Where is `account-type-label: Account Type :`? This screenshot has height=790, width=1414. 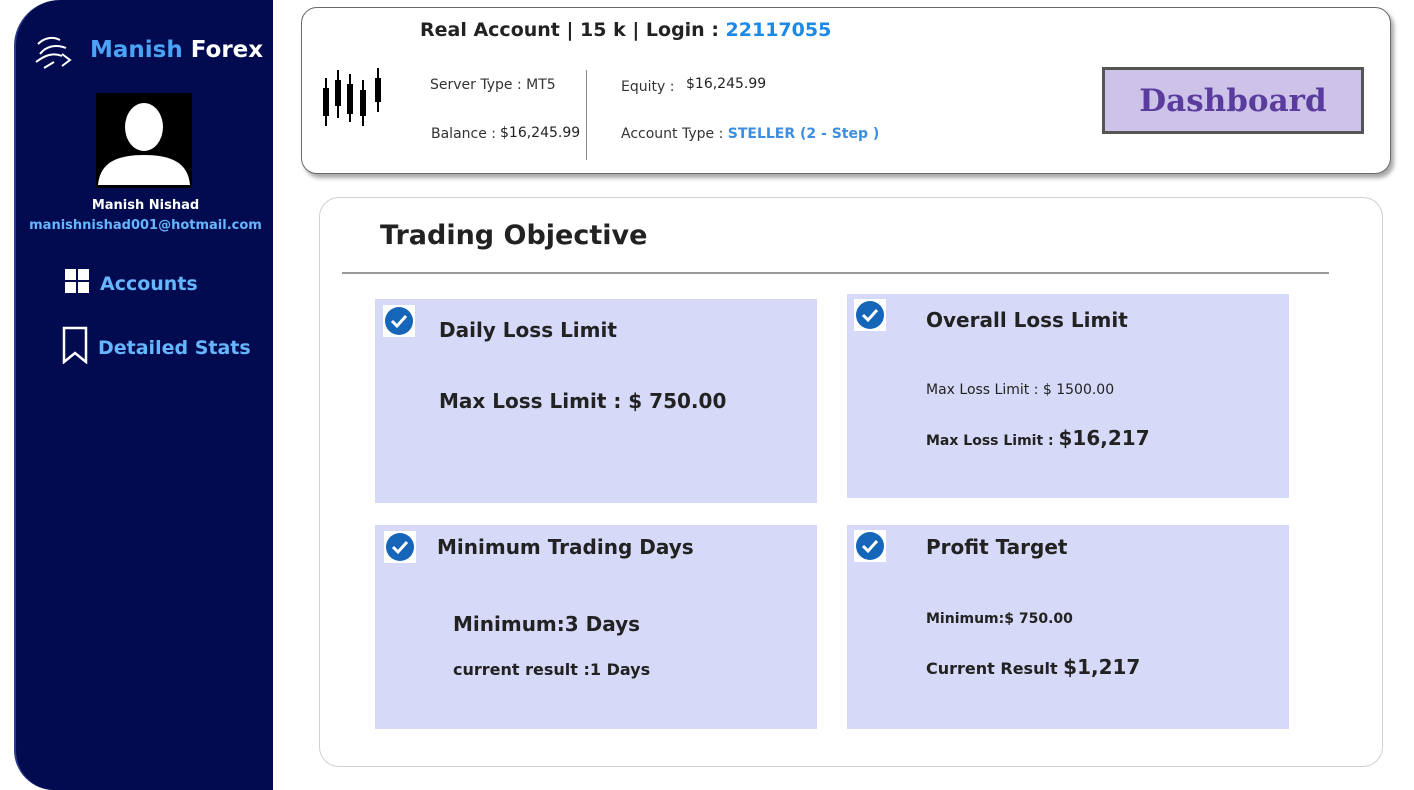 account-type-label: Account Type : is located at coordinates (674, 134).